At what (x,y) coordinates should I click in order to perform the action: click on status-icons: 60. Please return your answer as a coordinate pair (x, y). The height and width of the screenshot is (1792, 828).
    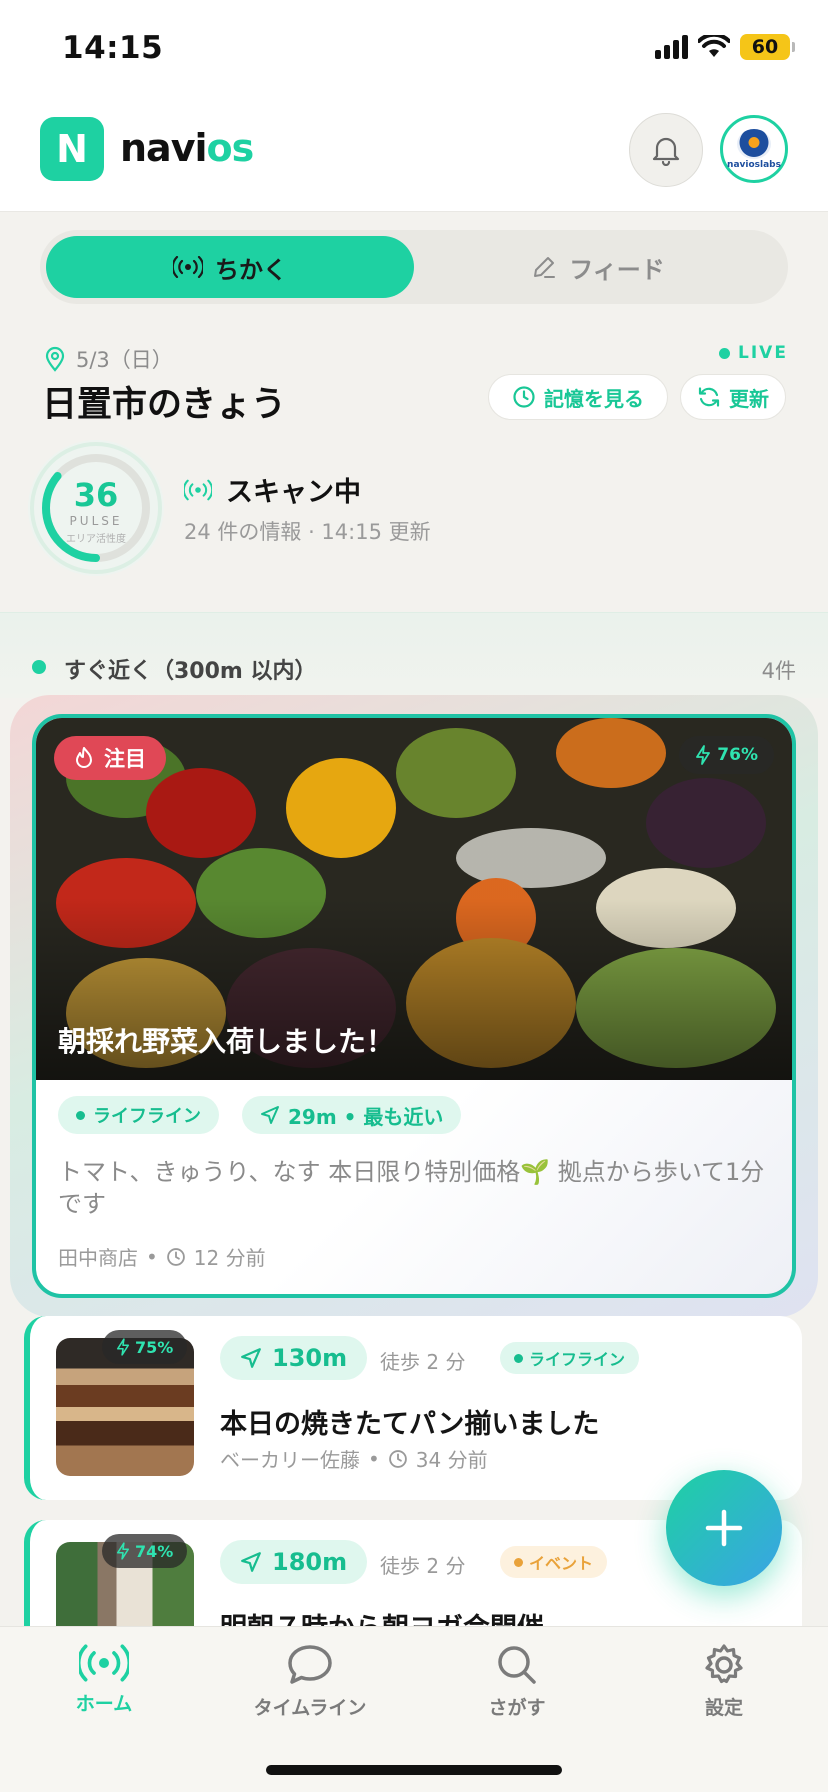
    Looking at the image, I should click on (725, 47).